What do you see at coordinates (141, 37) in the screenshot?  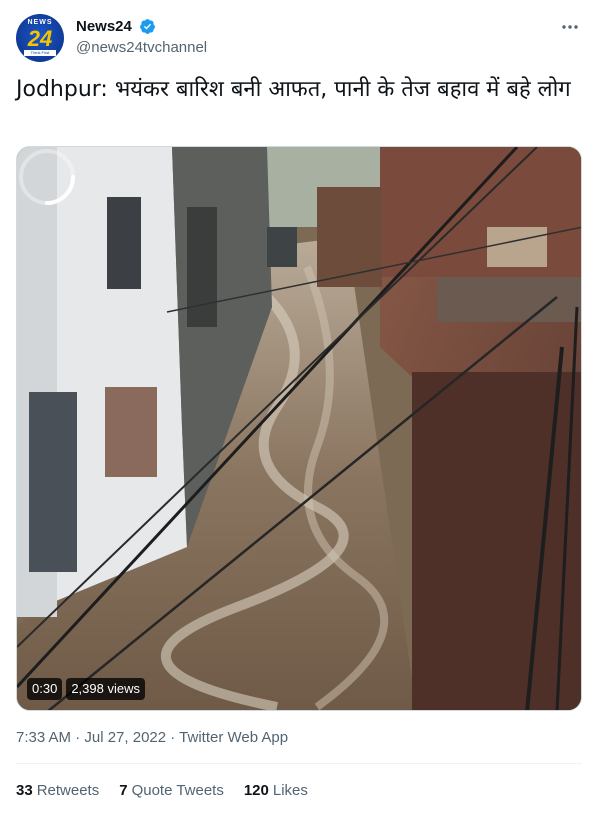 I see `author-info: News24 @news24tvchannel` at bounding box center [141, 37].